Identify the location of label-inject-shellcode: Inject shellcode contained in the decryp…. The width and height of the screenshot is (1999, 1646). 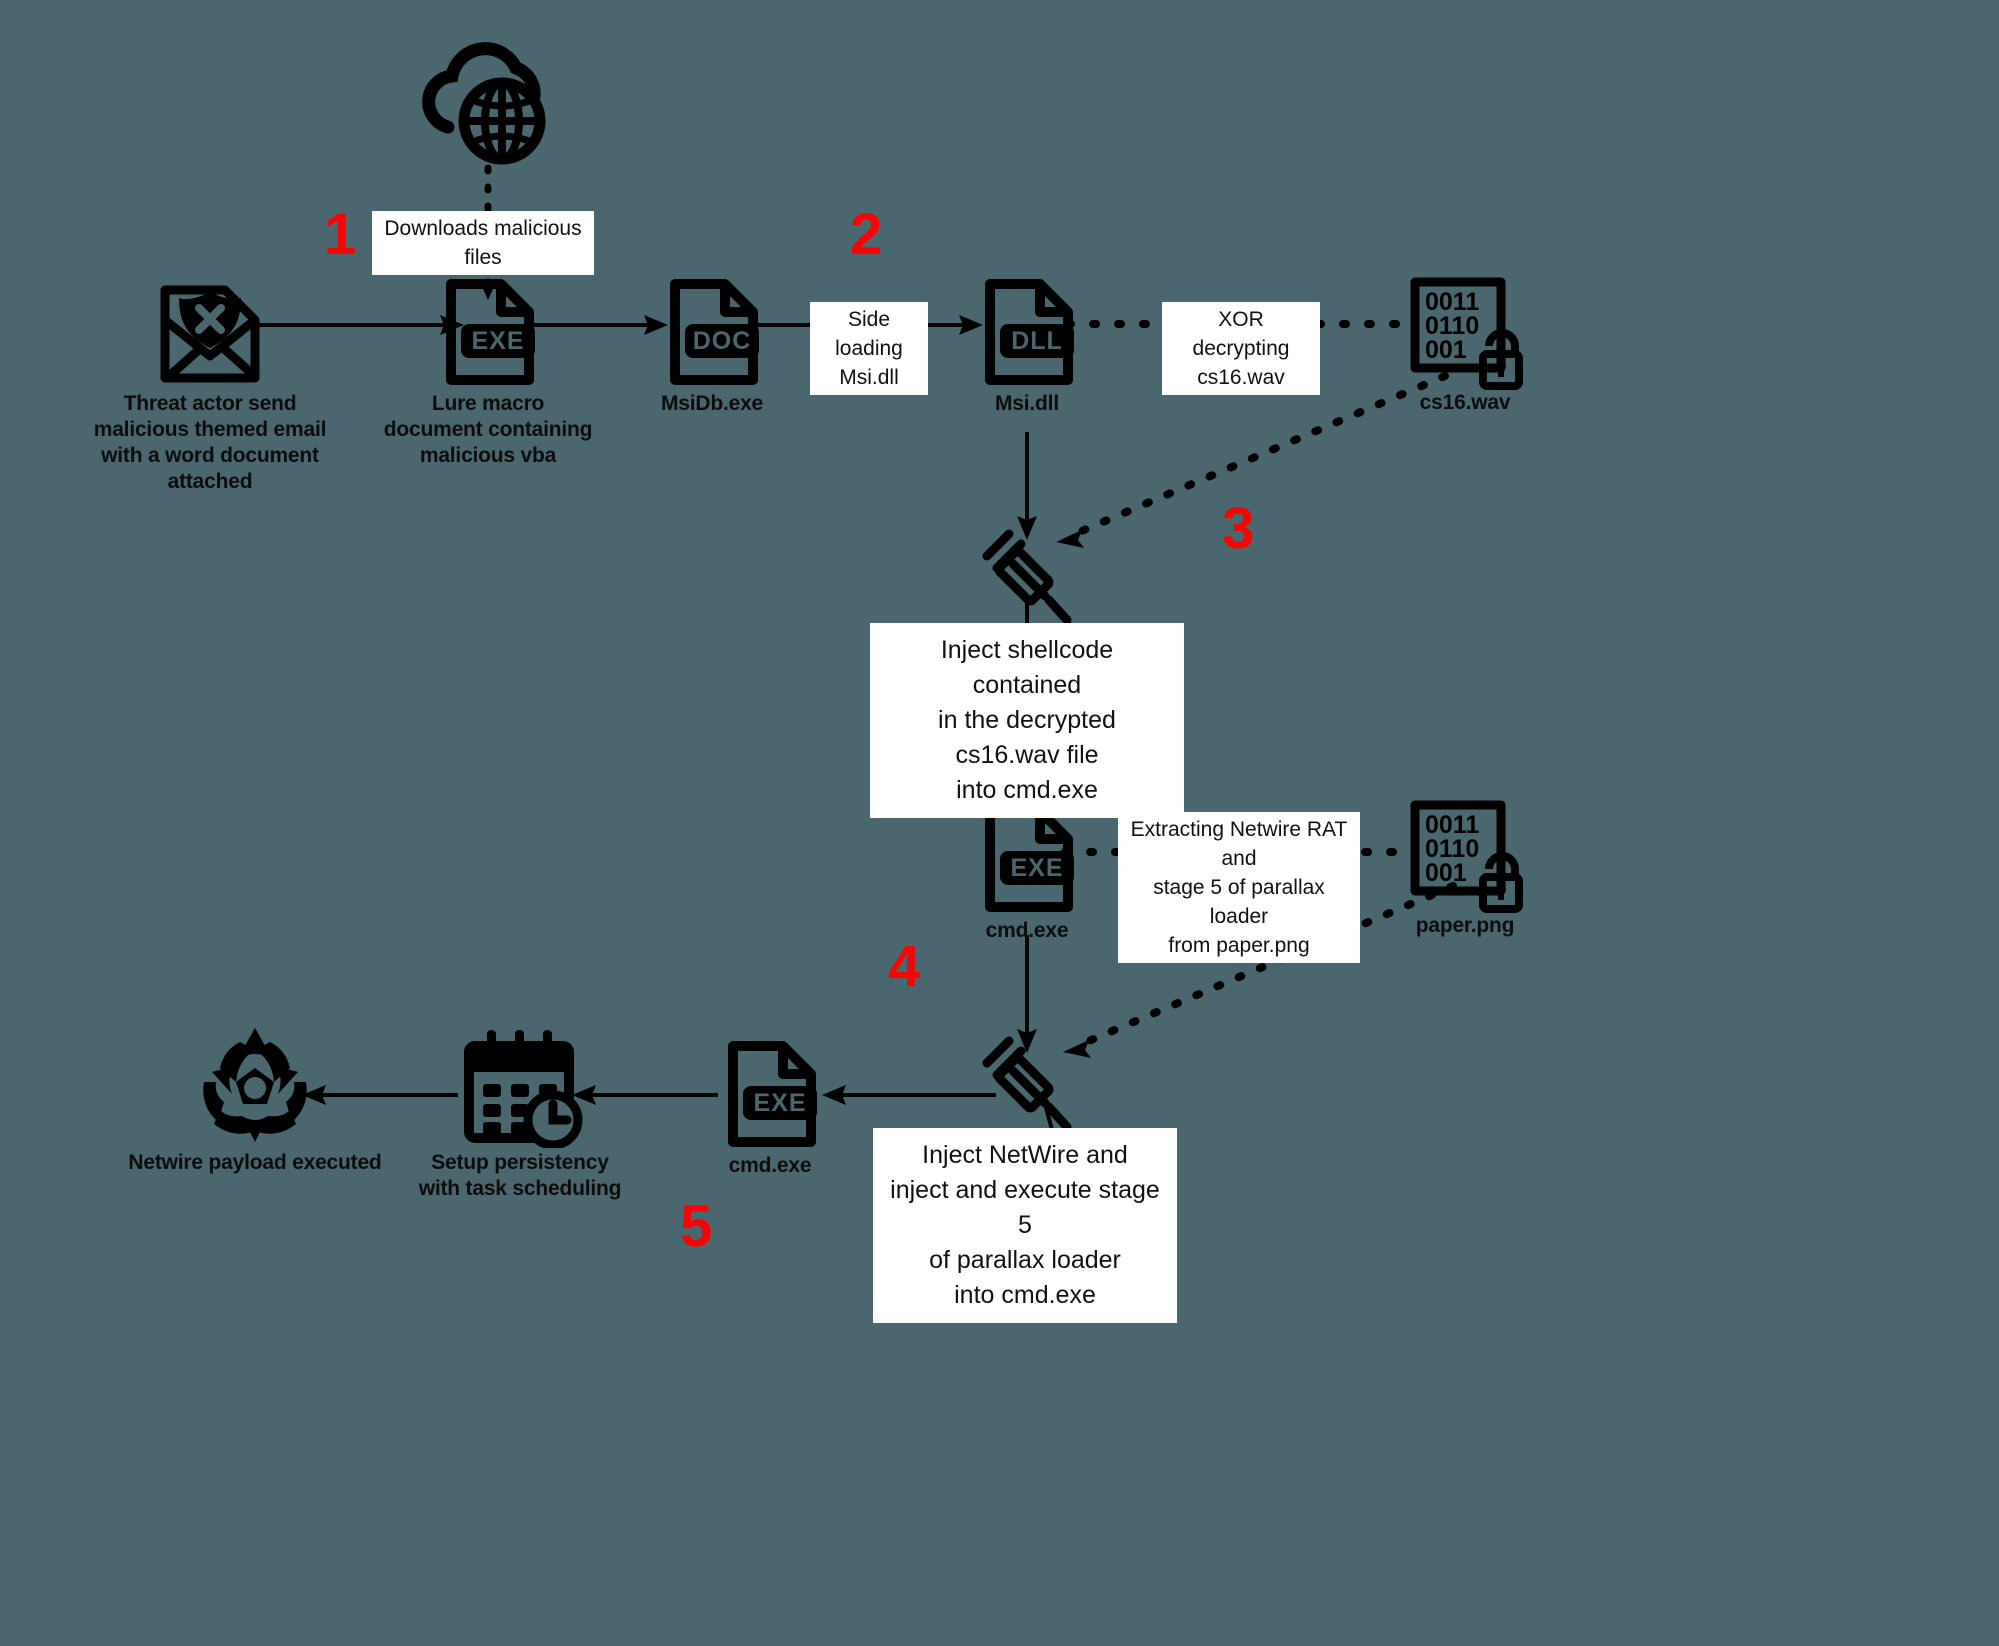
(1027, 720).